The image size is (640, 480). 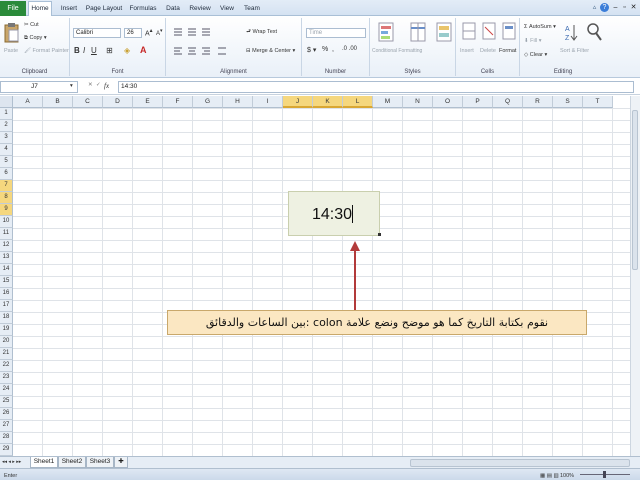 What do you see at coordinates (6, 282) in the screenshot?
I see `row-header-15: 15` at bounding box center [6, 282].